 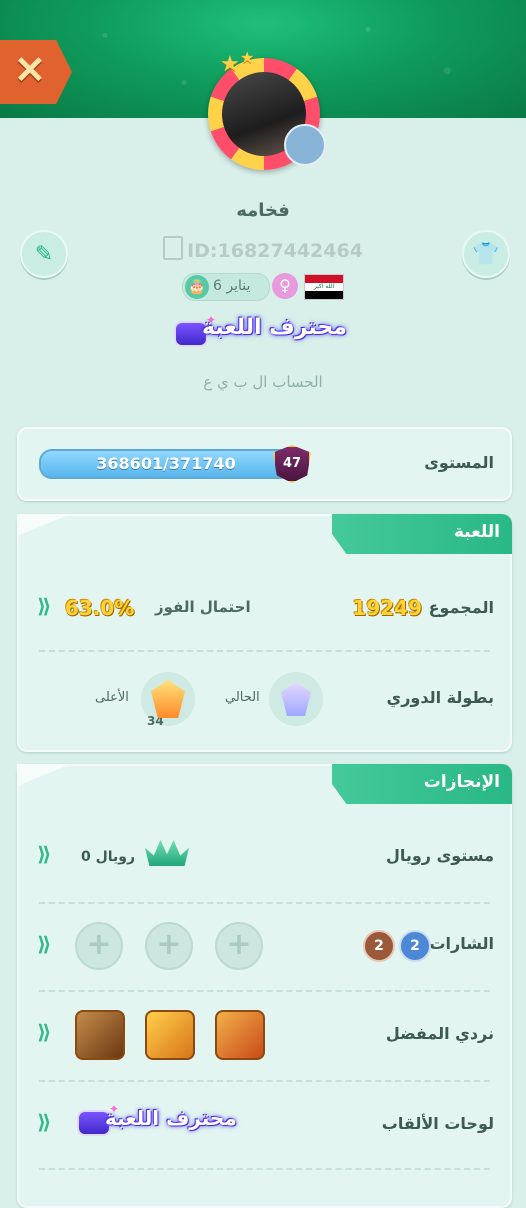 What do you see at coordinates (379, 946) in the screenshot?
I see `badge-count-bronze: 2` at bounding box center [379, 946].